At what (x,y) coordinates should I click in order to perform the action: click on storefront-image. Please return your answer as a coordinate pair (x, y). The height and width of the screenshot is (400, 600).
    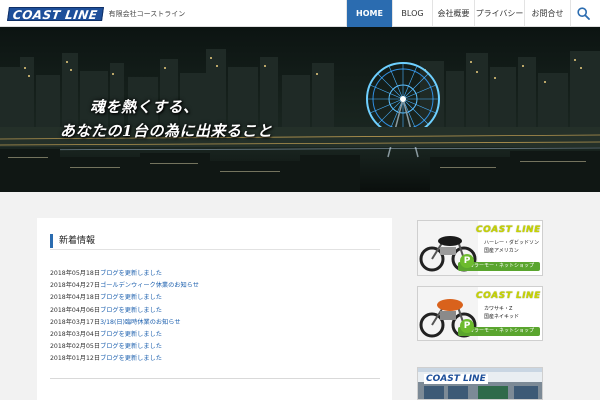
    Looking at the image, I should click on (480, 383).